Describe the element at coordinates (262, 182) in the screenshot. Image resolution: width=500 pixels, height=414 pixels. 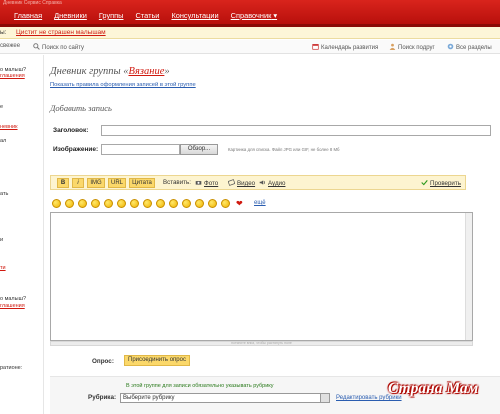
I see `speaker-icon` at that location.